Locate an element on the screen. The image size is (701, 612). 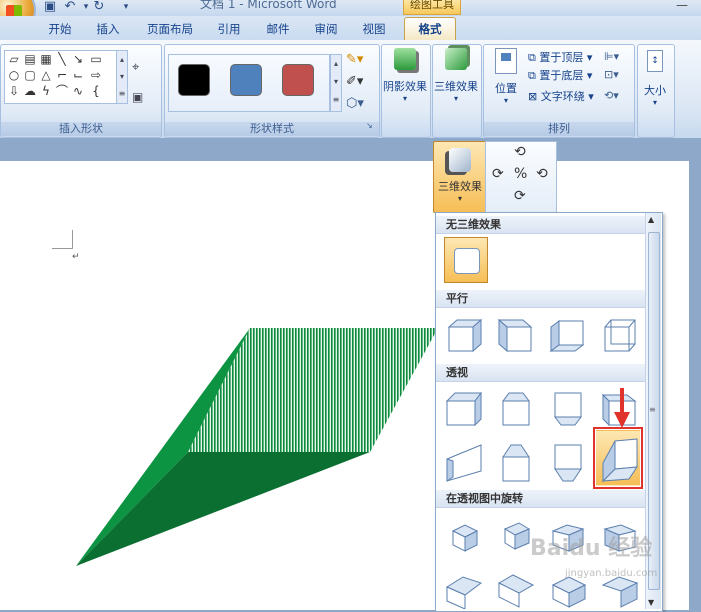
send-to-back-button: ⧉ 置于底层 ▾ is located at coordinates (560, 76).